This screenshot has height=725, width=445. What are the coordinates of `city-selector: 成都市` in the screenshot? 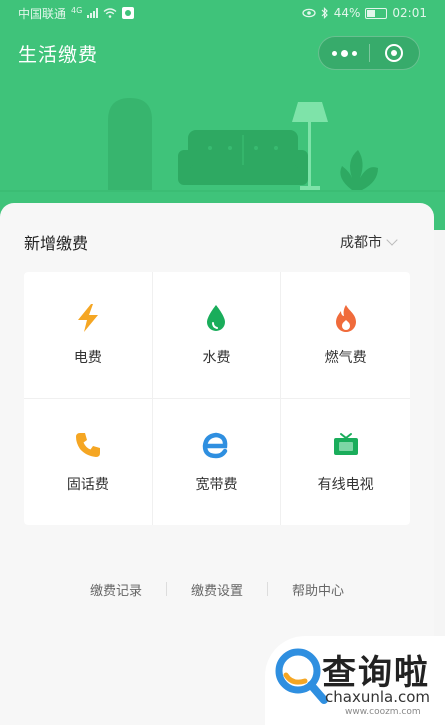 It's located at (369, 242).